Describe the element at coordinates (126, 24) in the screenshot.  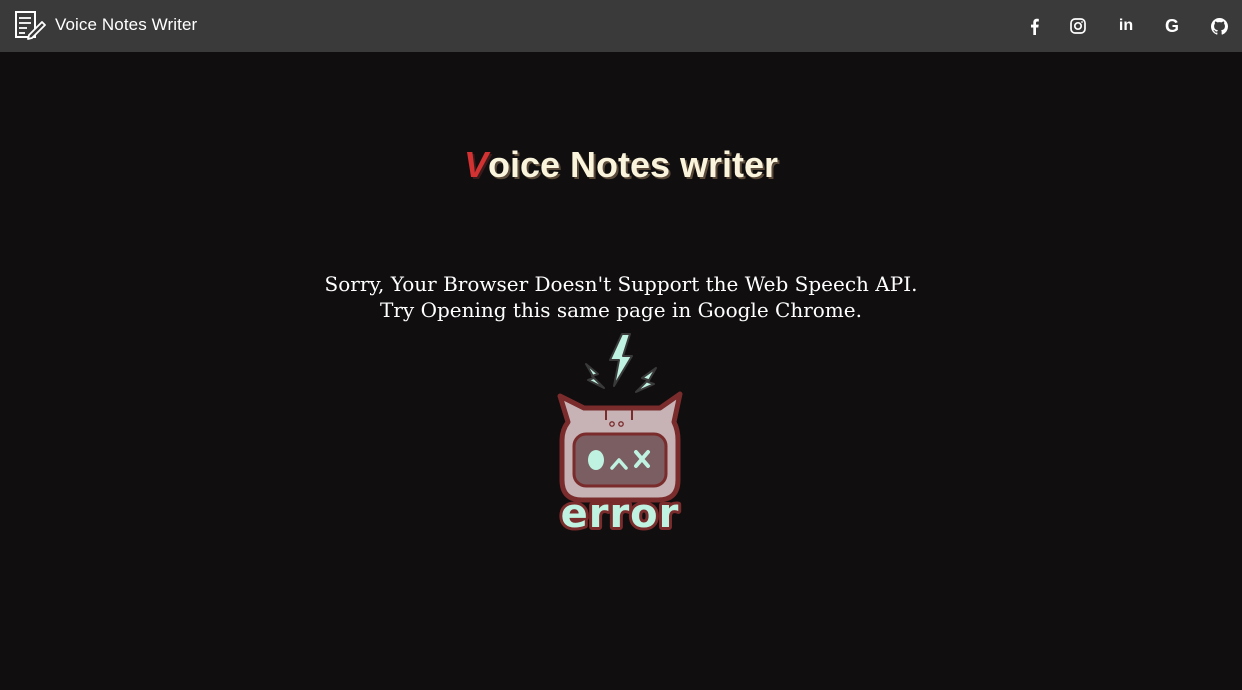
I see `brand-title: Voice Notes Writer` at that location.